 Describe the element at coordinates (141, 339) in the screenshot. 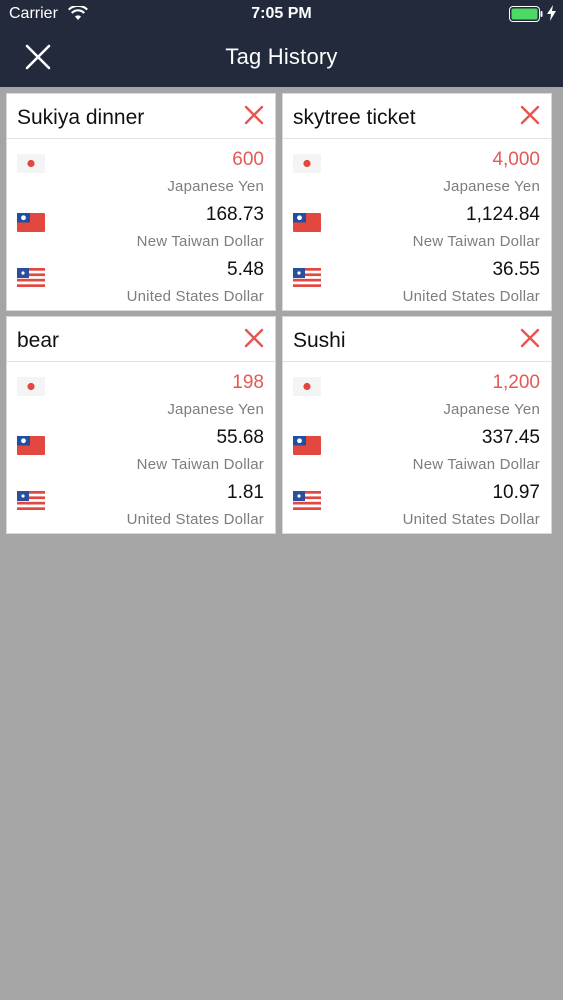

I see `tag-card-header: bear` at that location.